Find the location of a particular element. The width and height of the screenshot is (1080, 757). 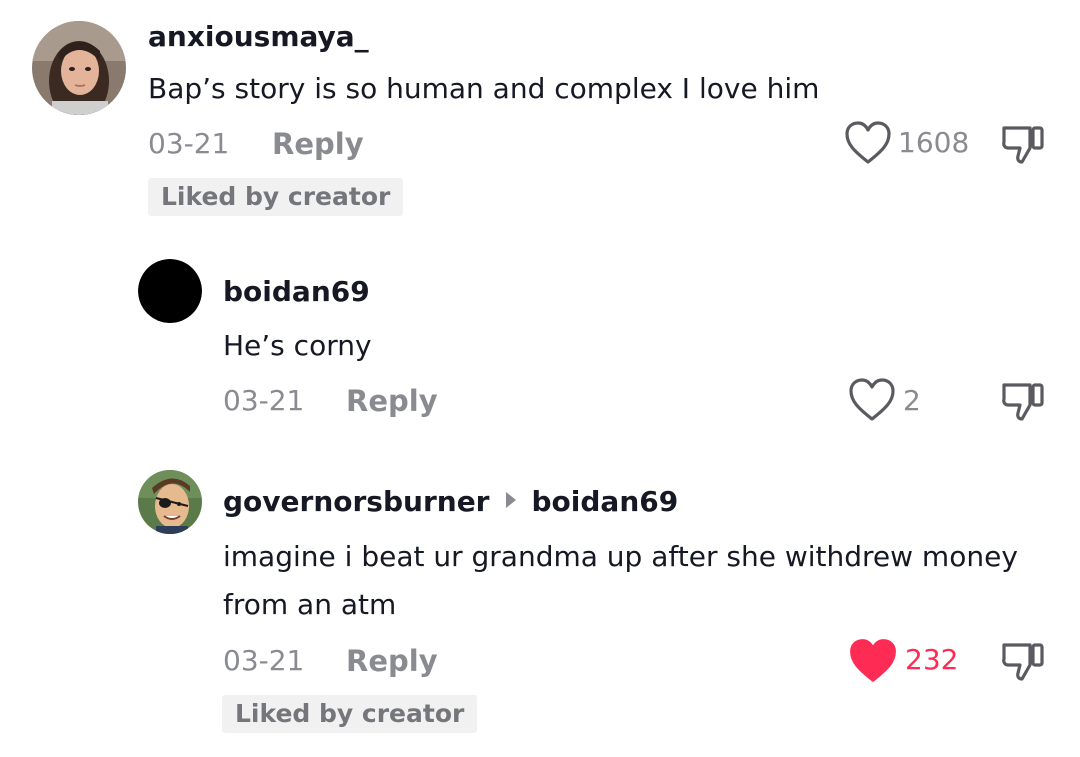

comment-username: boidan69 is located at coordinates (296, 292).